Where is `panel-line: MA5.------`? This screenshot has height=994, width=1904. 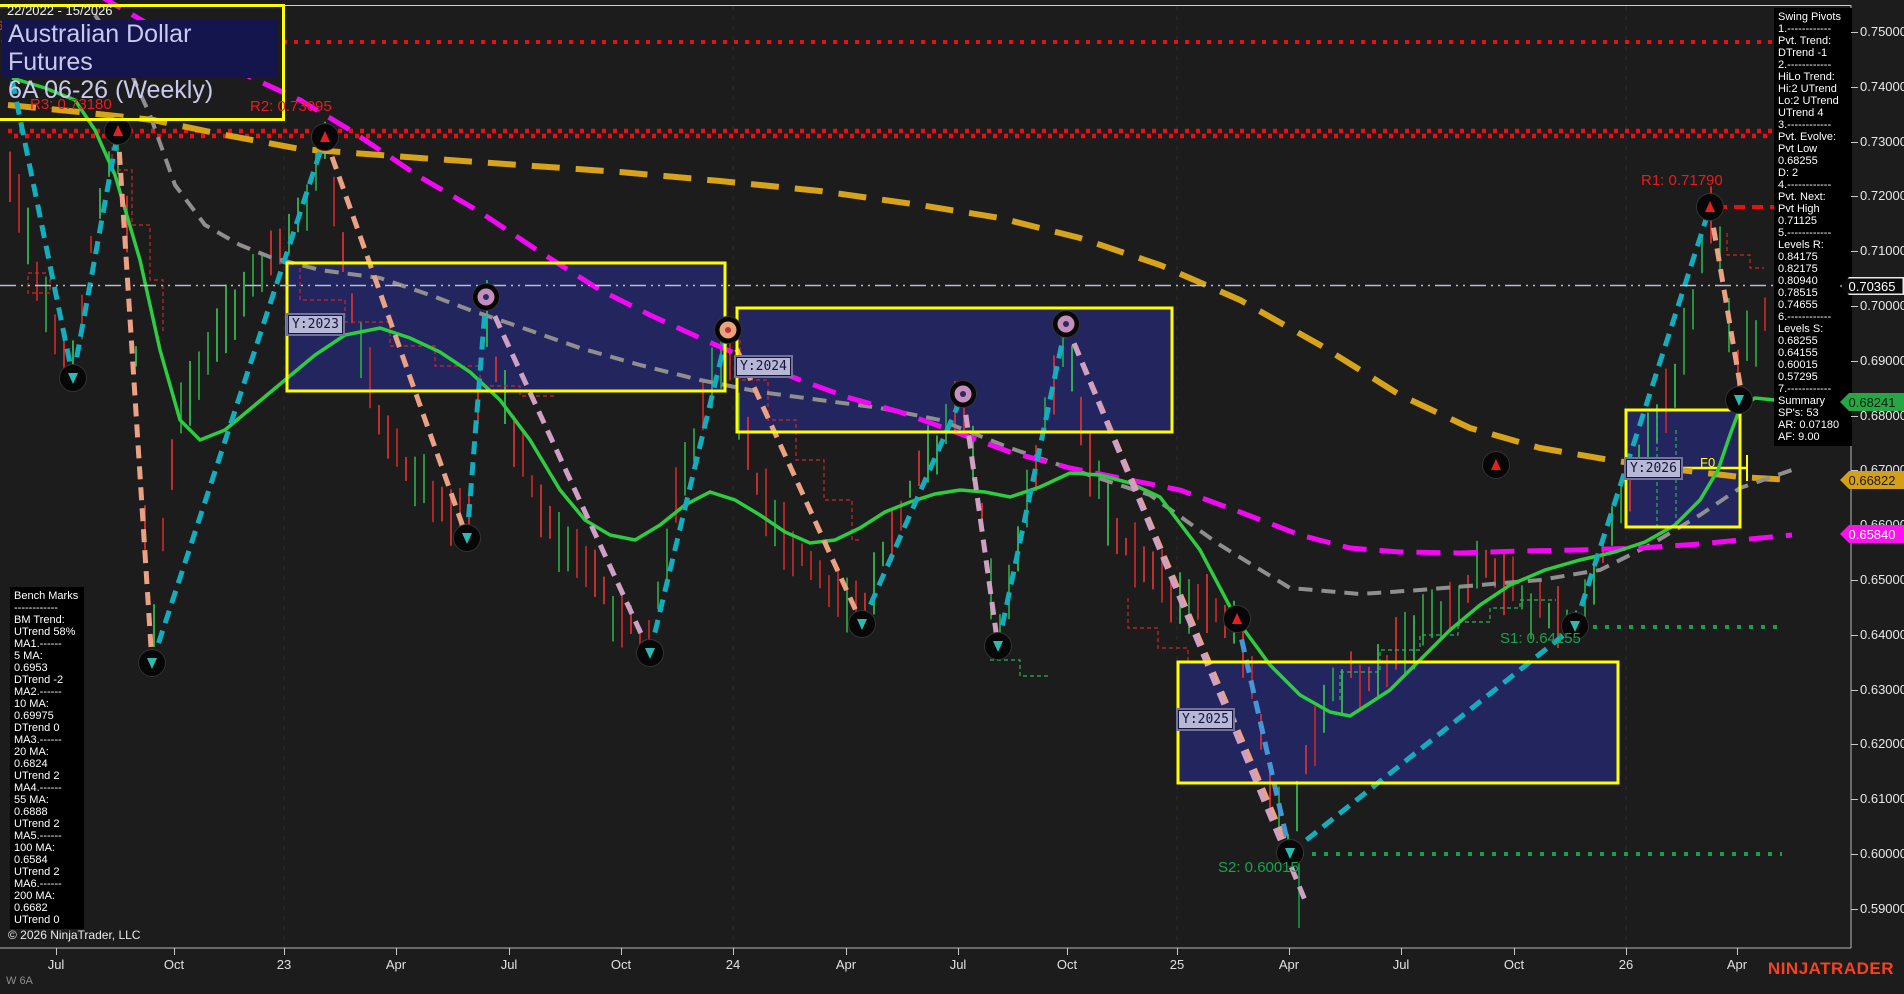 panel-line: MA5.------ is located at coordinates (38, 836).